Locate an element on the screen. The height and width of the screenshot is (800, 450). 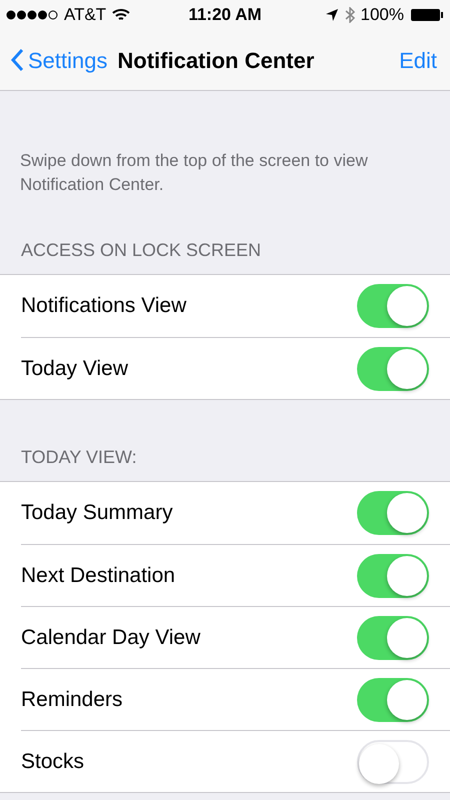
setting-label: Today Summary is located at coordinates (97, 513).